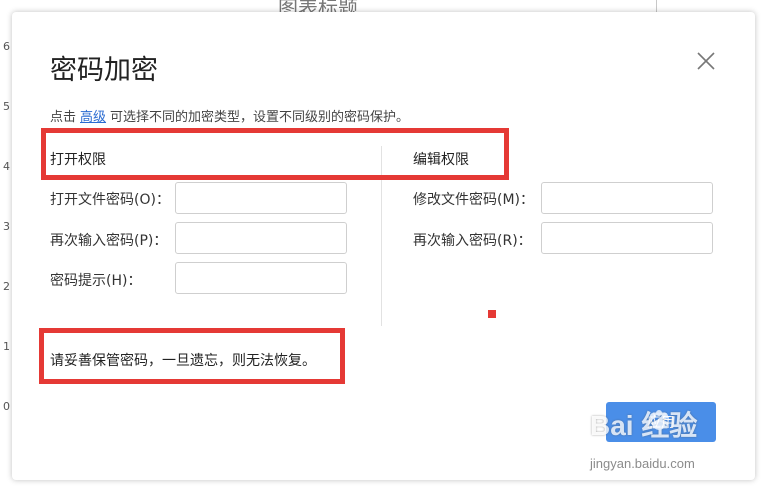  I want to click on axis-tick: 0, so click(6, 406).